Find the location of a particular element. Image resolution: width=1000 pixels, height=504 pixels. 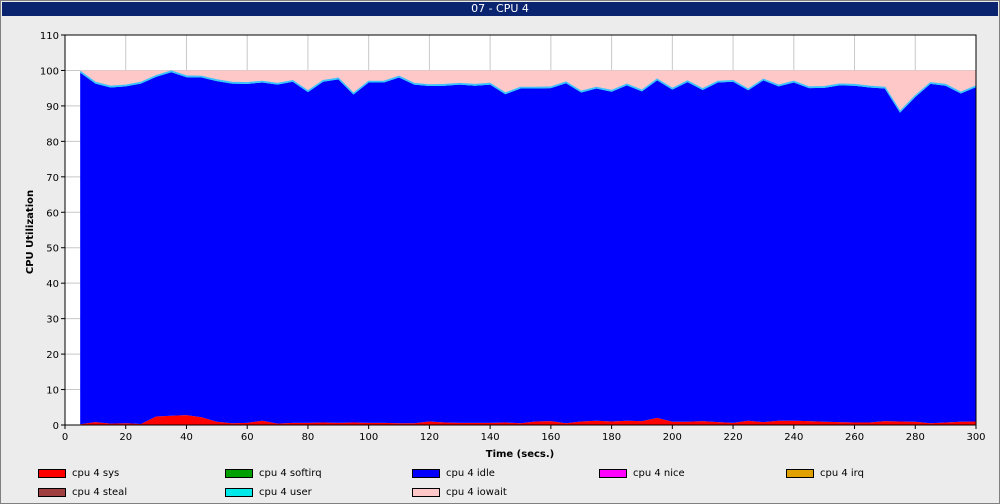

x-tick-label: 100 is located at coordinates (368, 437).